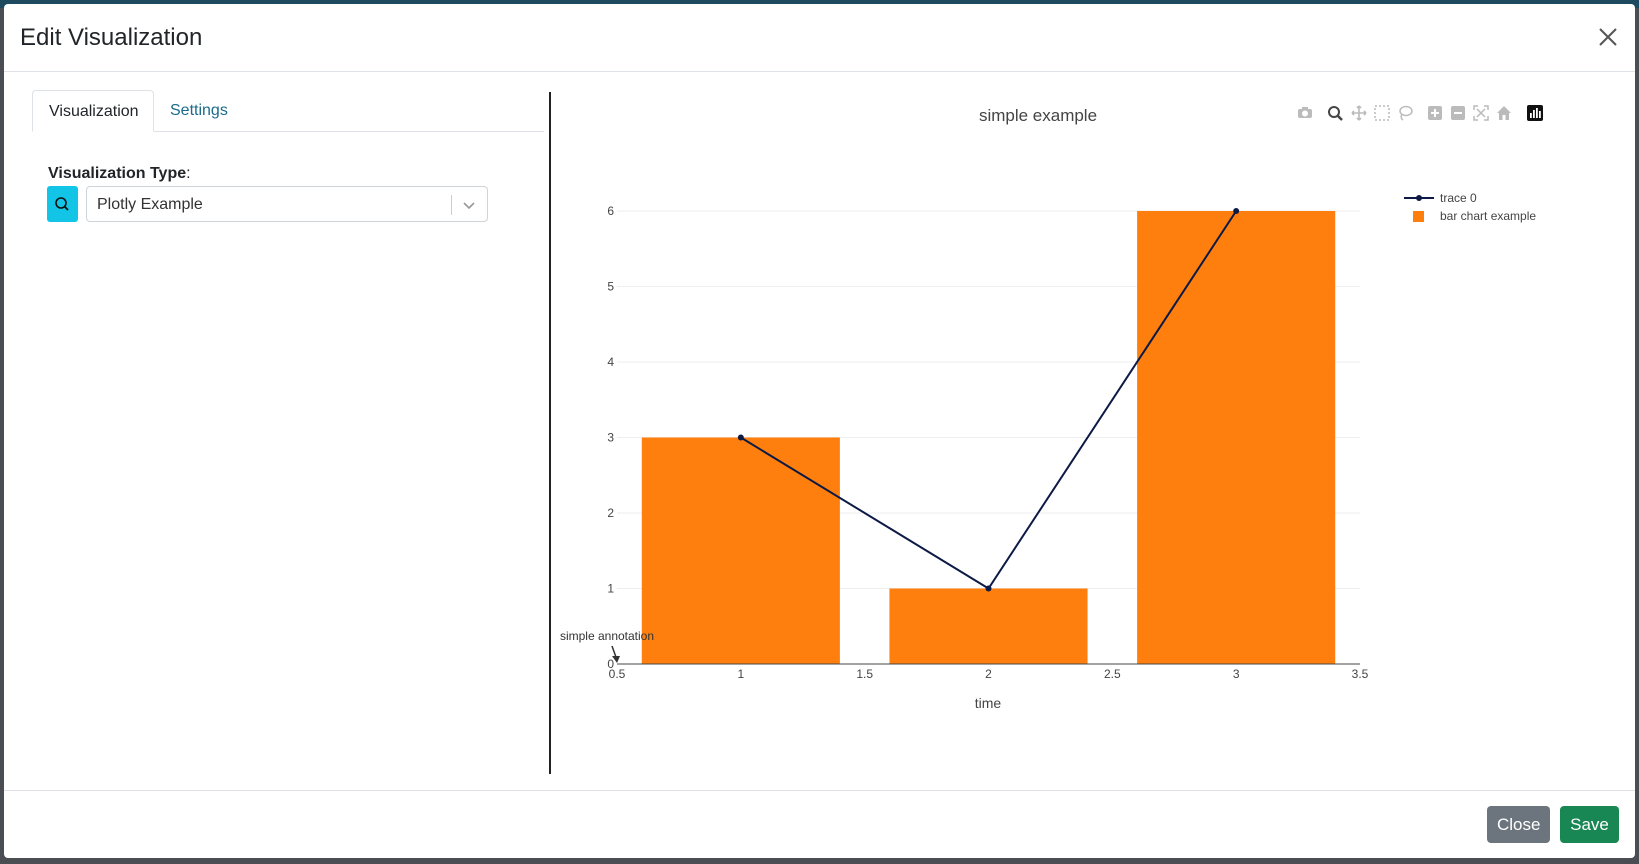 The width and height of the screenshot is (1639, 864). What do you see at coordinates (988, 674) in the screenshot?
I see `x-tick-label: 2` at bounding box center [988, 674].